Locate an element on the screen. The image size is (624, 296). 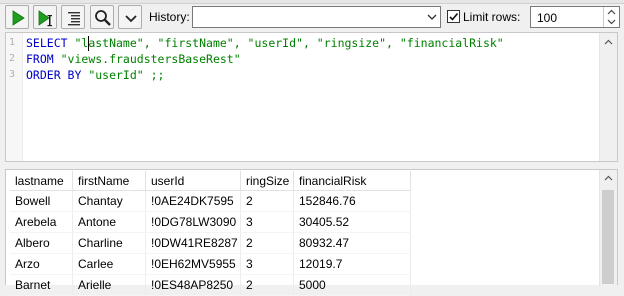
sql-string: "userId" ;; is located at coordinates (126, 75).